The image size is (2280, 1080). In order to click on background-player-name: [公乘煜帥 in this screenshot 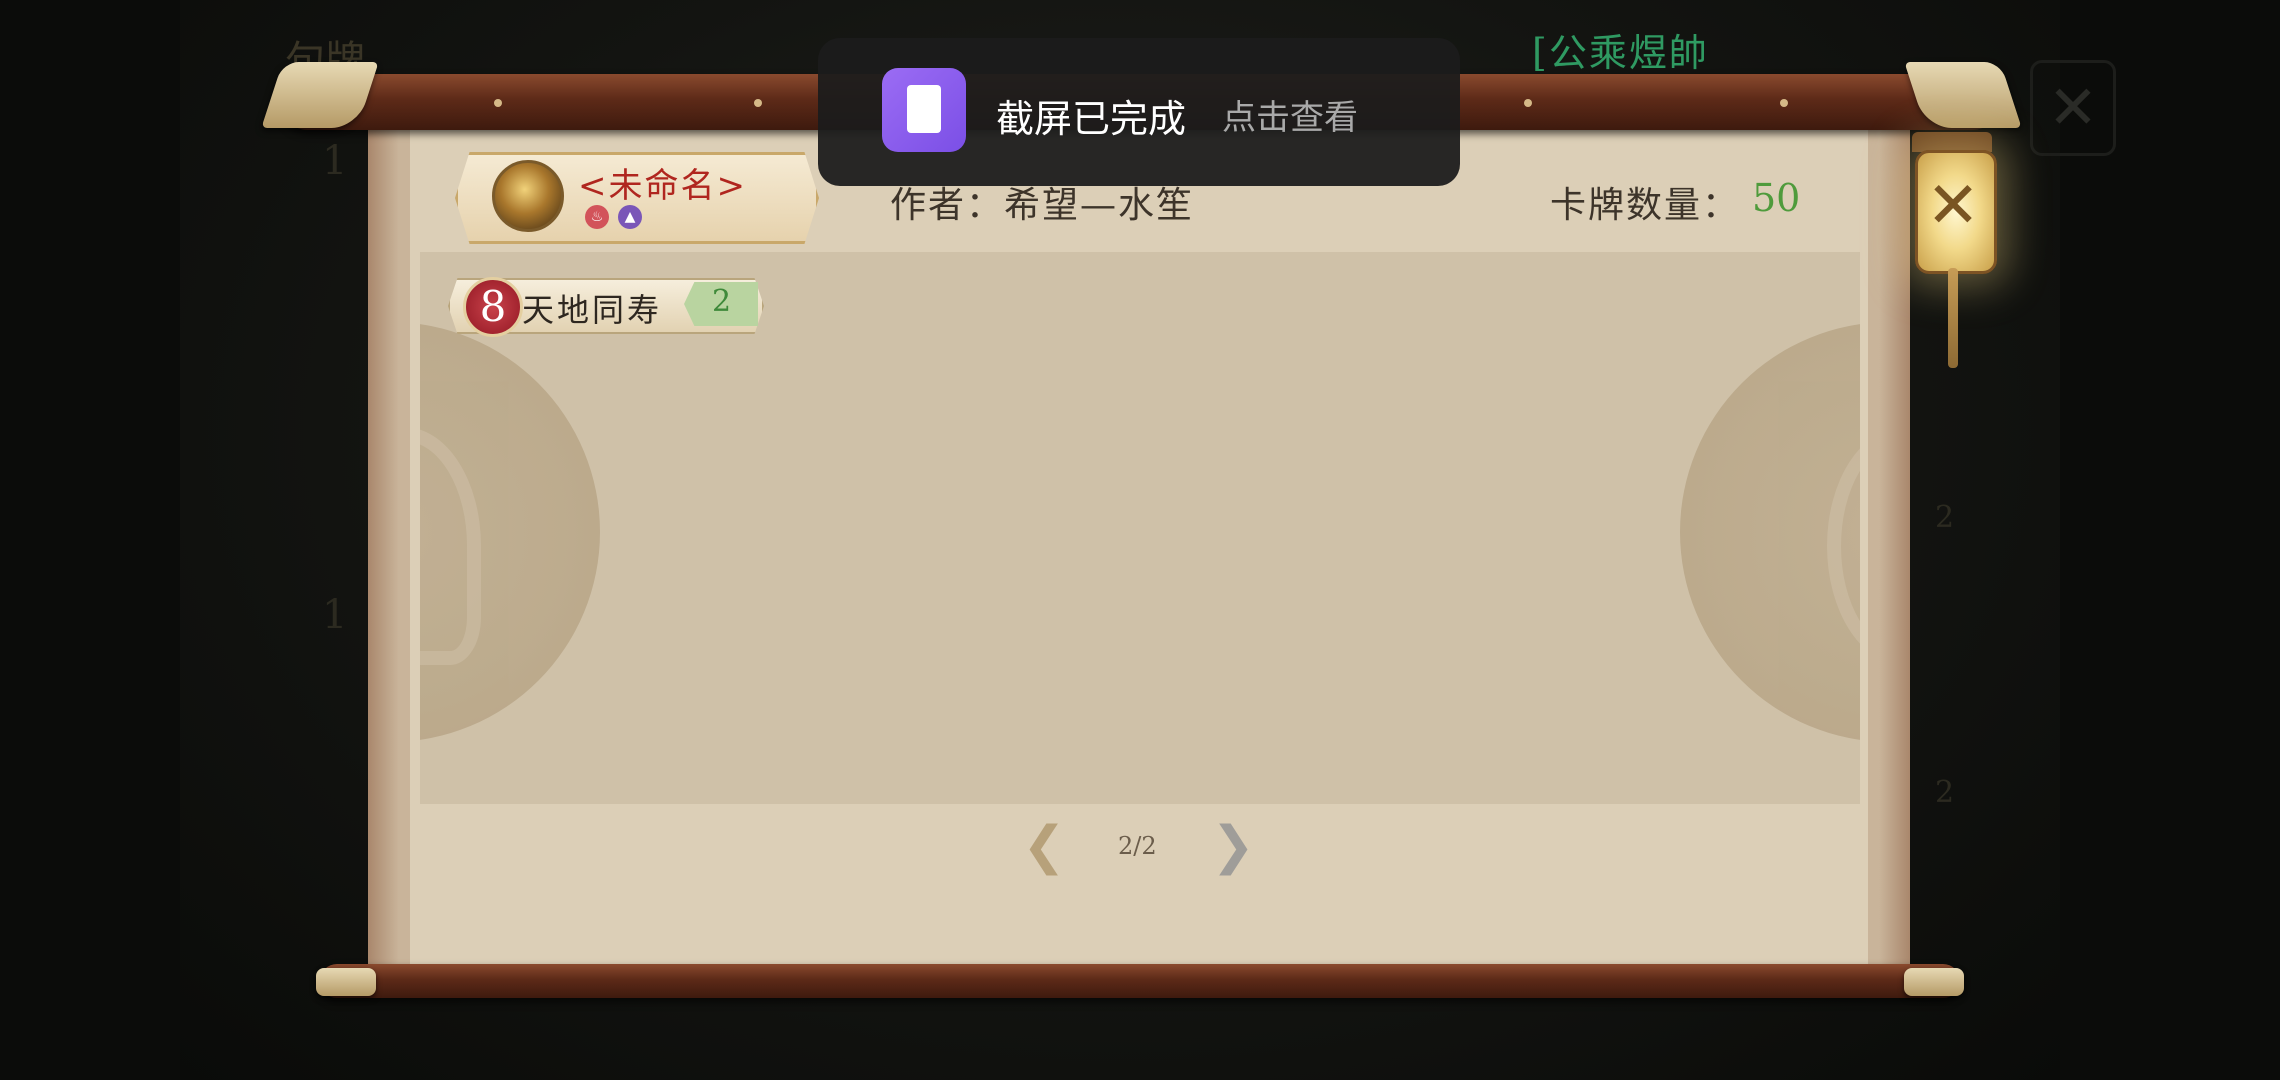, I will do `click(1620, 53)`.